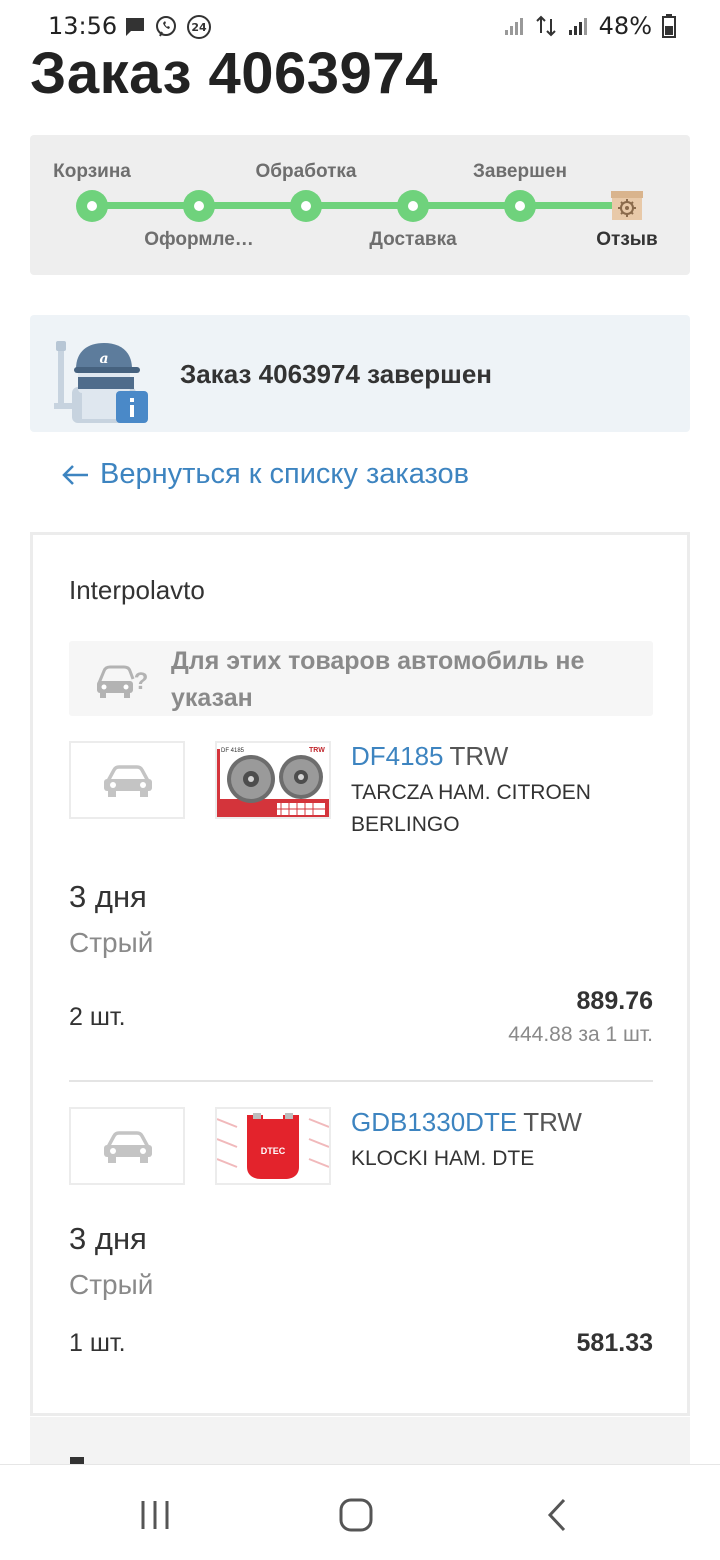  Describe the element at coordinates (443, 1158) in the screenshot. I see `item-description: KLOCKI HAM. DTE` at that location.